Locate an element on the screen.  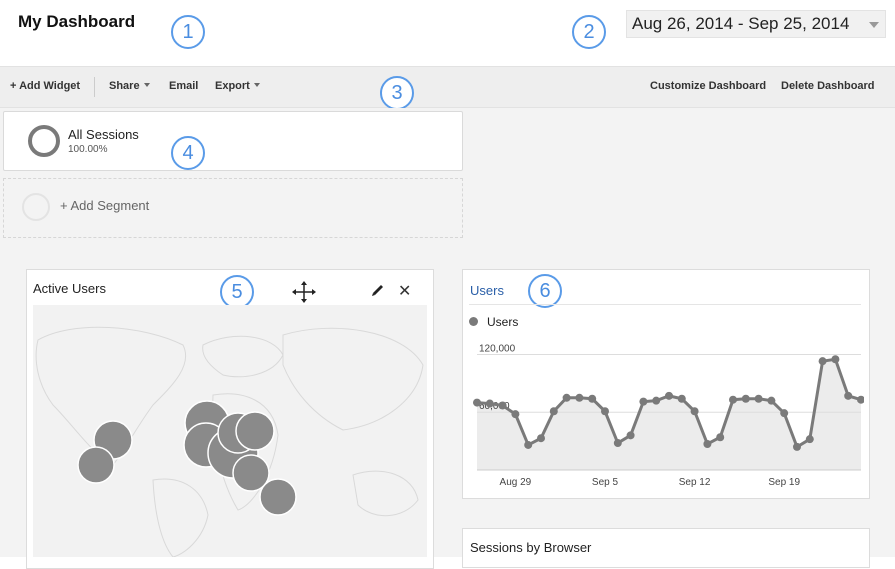
date-range-selector: Aug 26, 2014 - Sep 25, 2014 is located at coordinates (756, 24).